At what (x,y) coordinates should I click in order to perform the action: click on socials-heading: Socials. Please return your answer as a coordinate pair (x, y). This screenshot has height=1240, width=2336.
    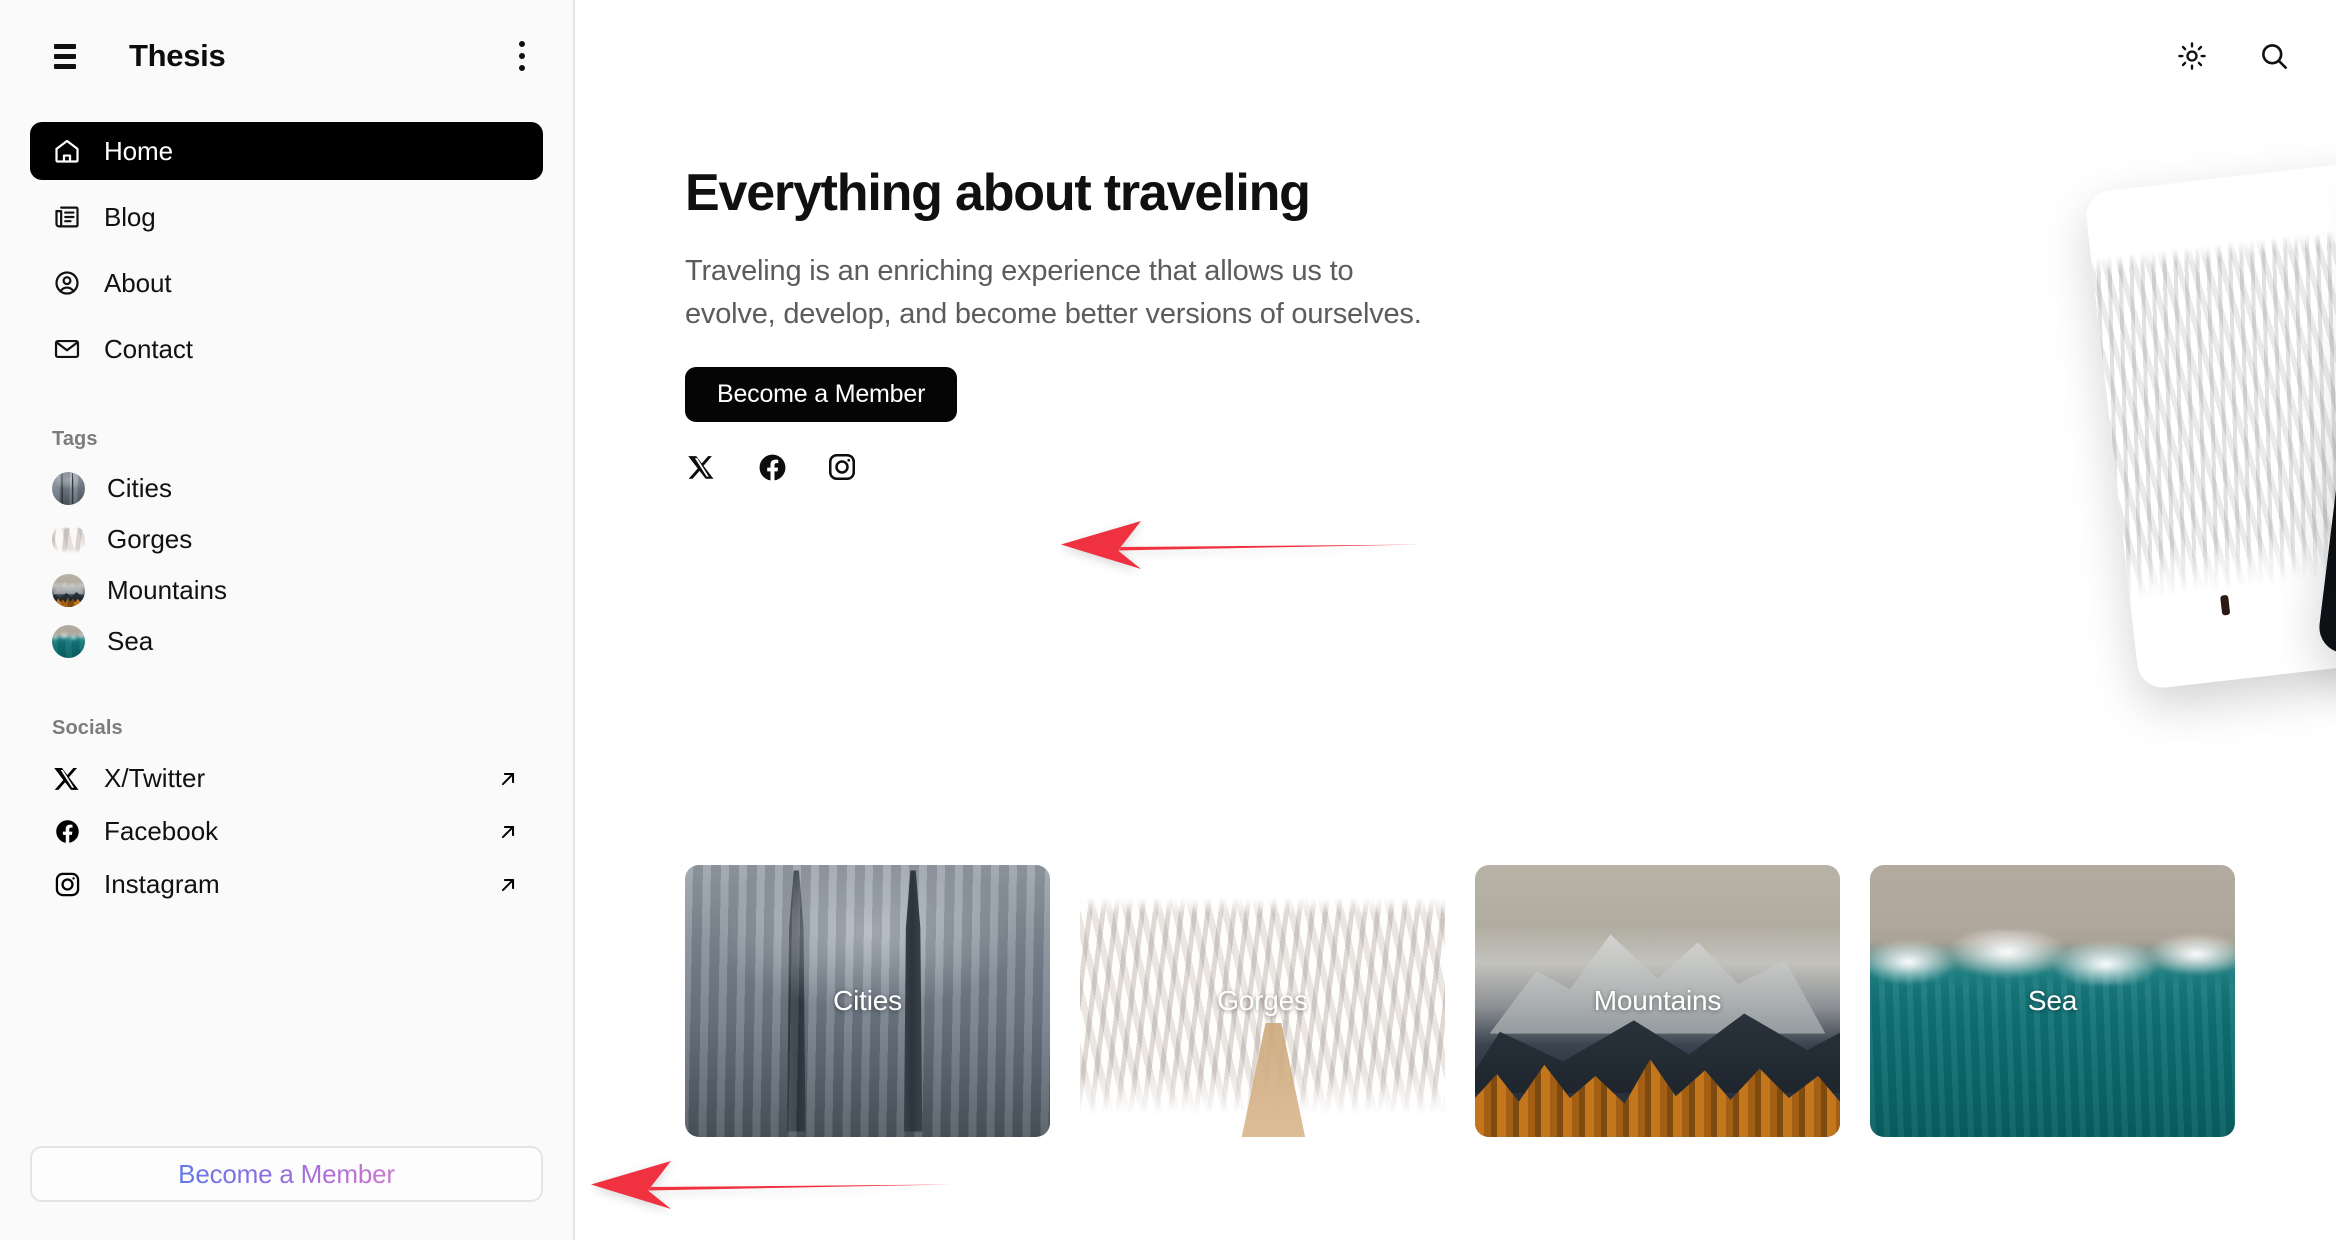
    Looking at the image, I should click on (87, 728).